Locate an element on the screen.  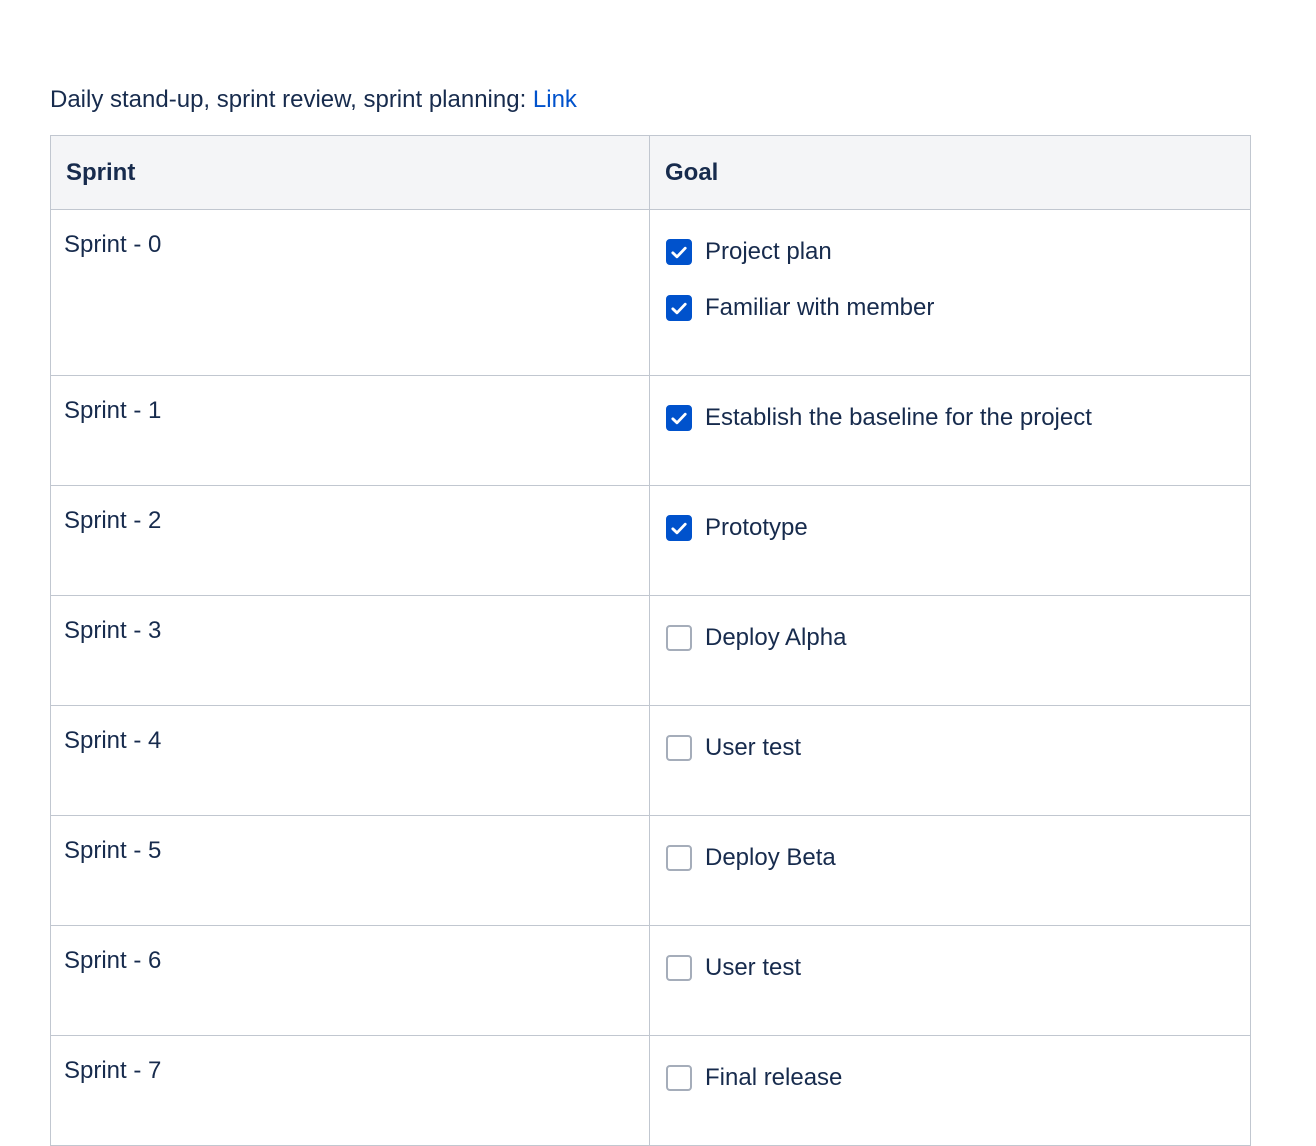
column-header-goal: Goal is located at coordinates (950, 172).